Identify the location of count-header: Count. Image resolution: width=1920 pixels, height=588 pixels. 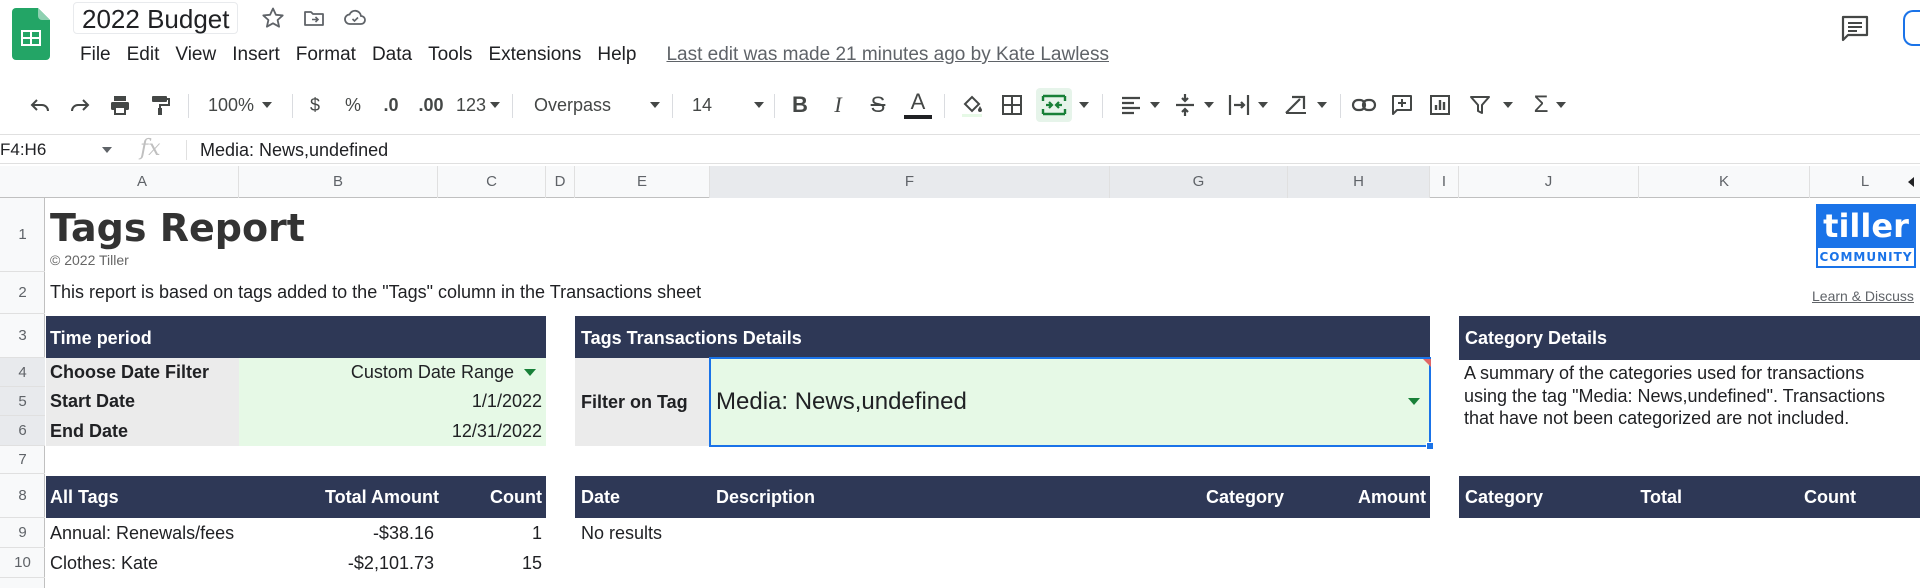
(516, 497).